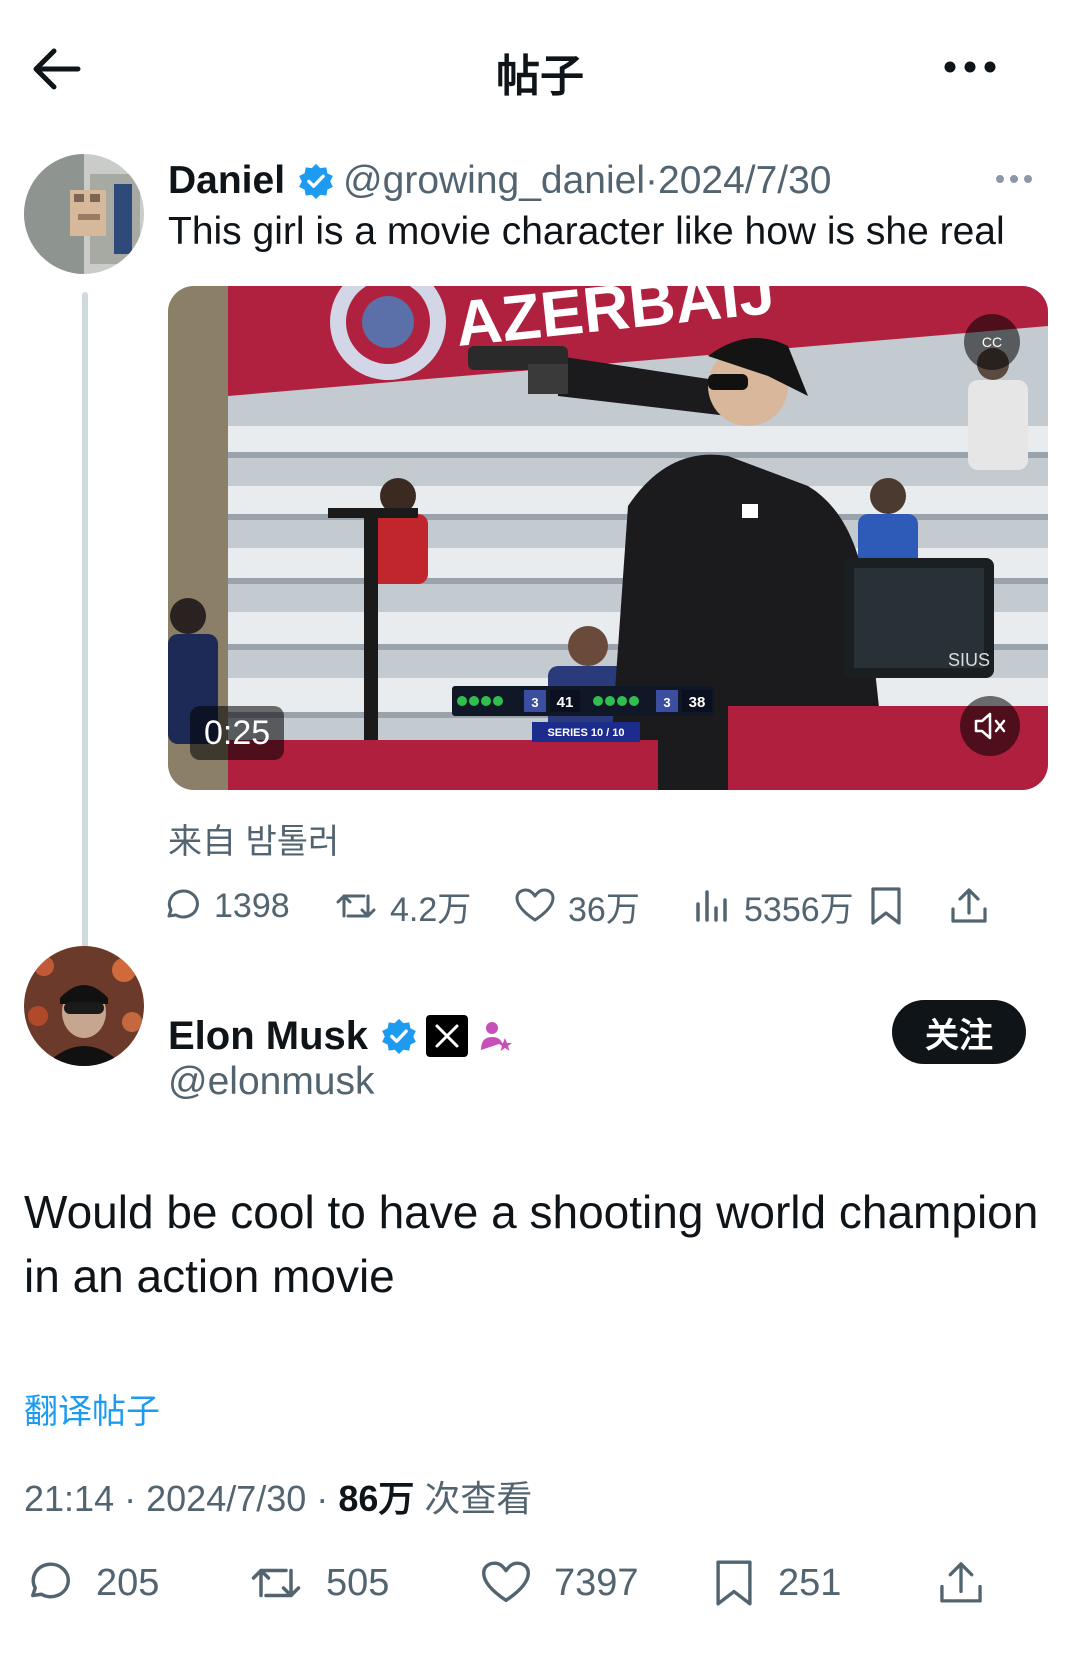  I want to click on bookmark-button: 251, so click(776, 1583).